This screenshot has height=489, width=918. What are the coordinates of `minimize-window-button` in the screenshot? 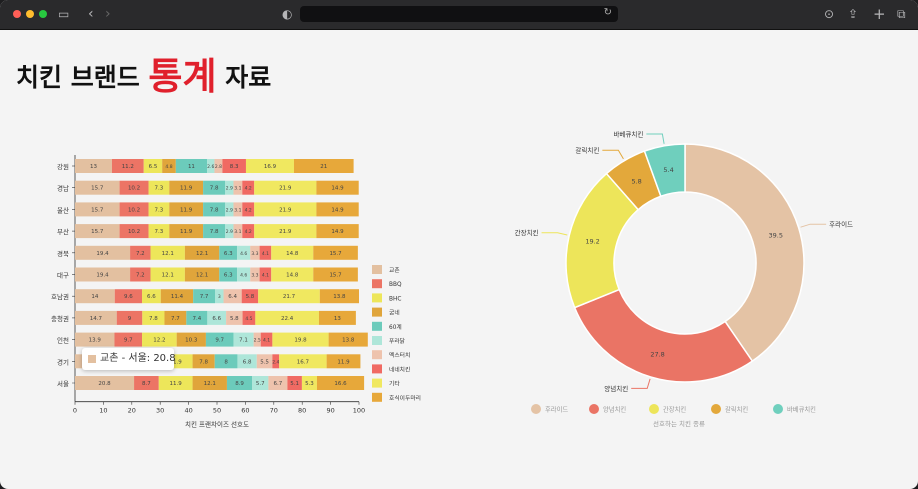 It's located at (30, 14).